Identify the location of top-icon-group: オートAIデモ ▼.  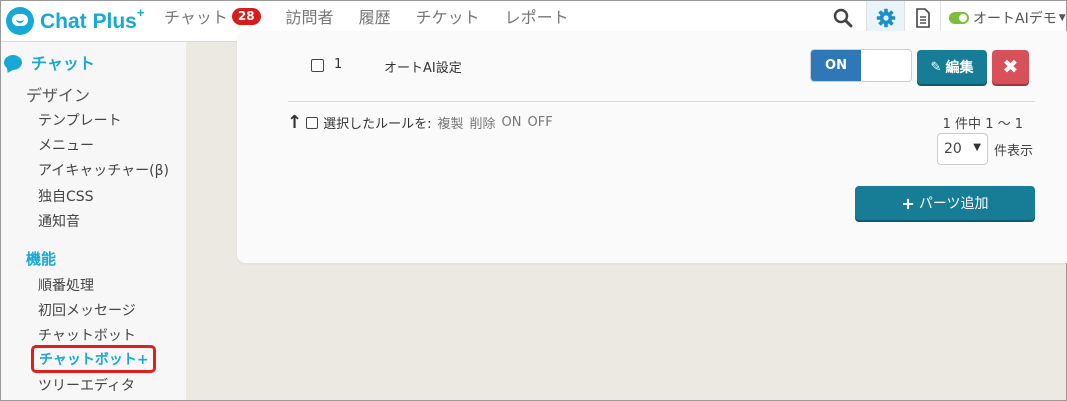
(946, 18).